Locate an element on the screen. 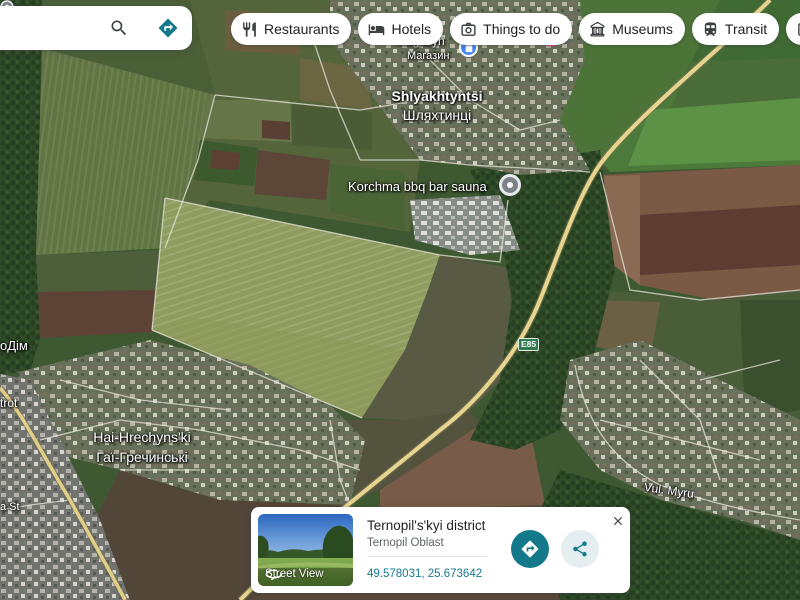 The height and width of the screenshot is (600, 800). highway-shield: E85 is located at coordinates (528, 344).